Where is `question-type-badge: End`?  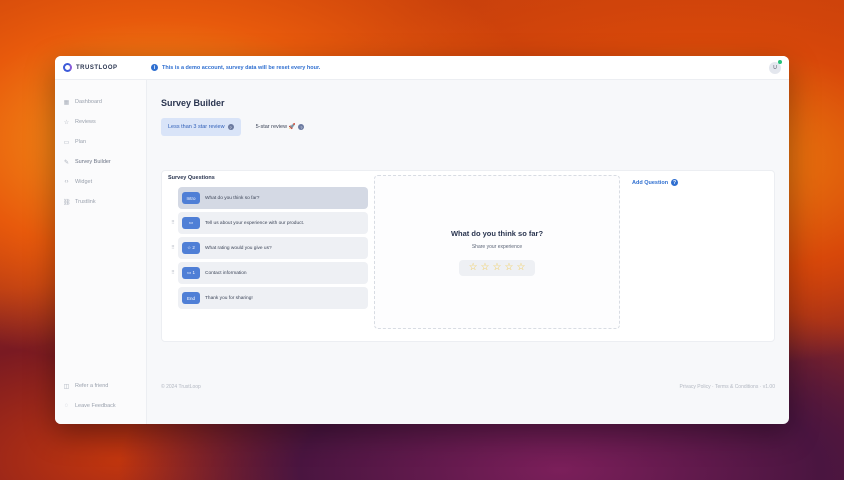 question-type-badge: End is located at coordinates (191, 298).